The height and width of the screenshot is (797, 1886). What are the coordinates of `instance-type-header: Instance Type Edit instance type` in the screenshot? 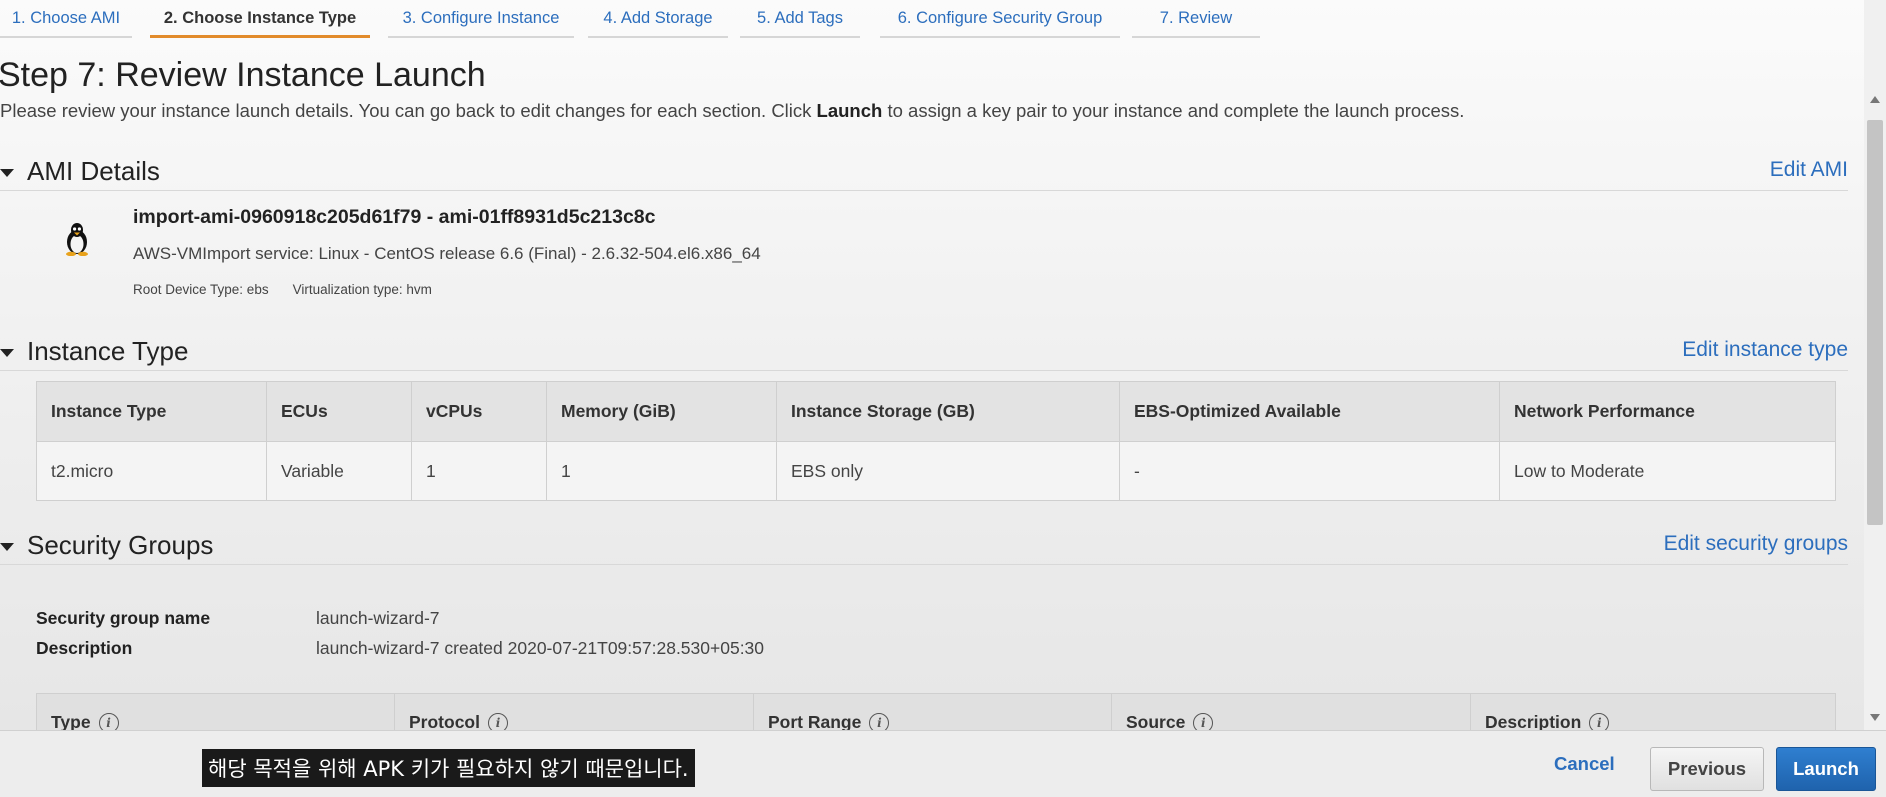 It's located at (924, 353).